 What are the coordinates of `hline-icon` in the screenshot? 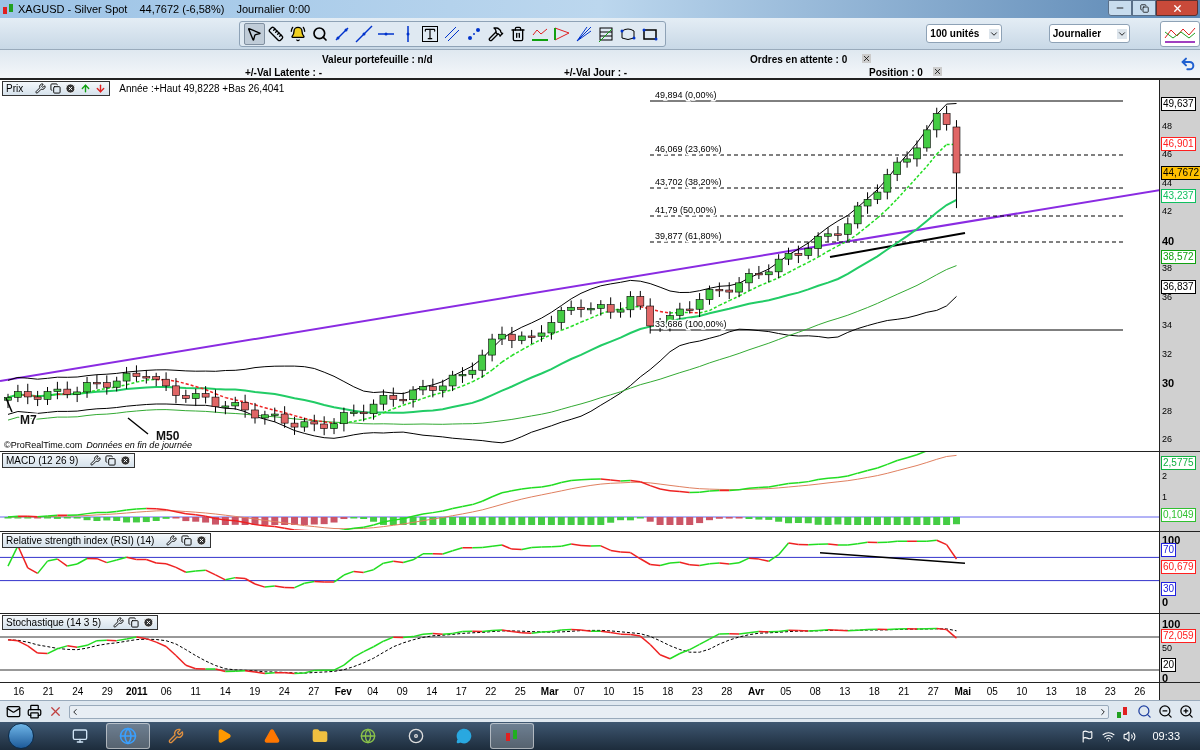 It's located at (386, 33).